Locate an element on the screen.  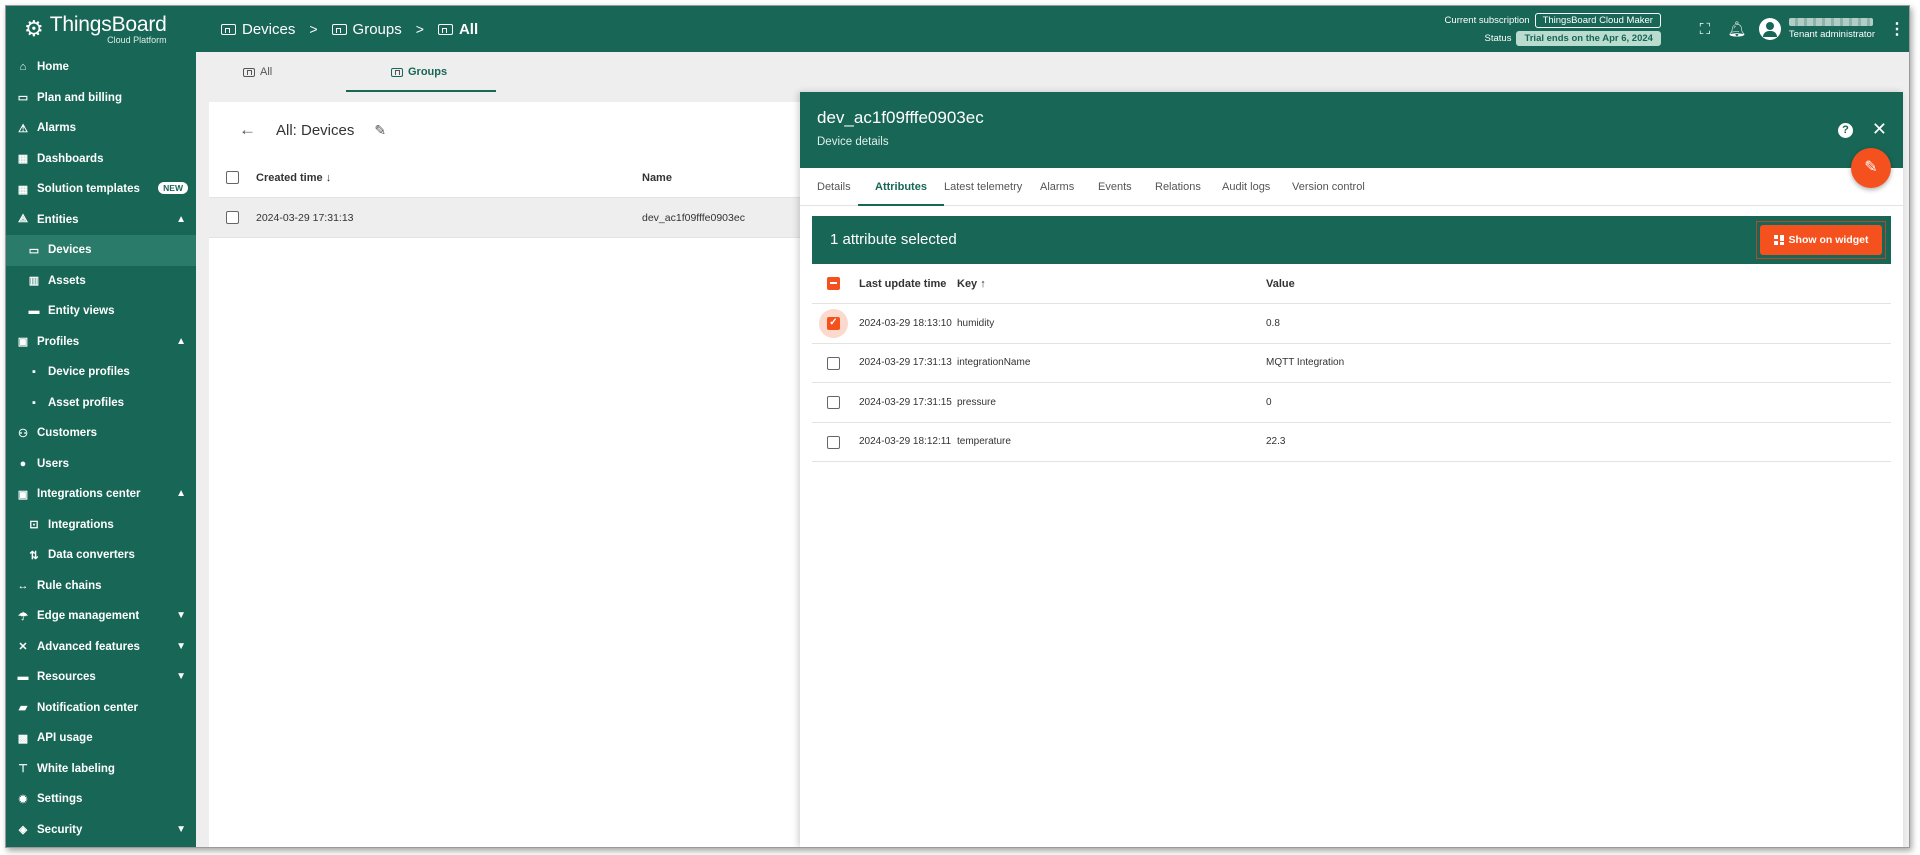
sidebar-item-asset-profiles: ▪ Asset profiles is located at coordinates (101, 403).